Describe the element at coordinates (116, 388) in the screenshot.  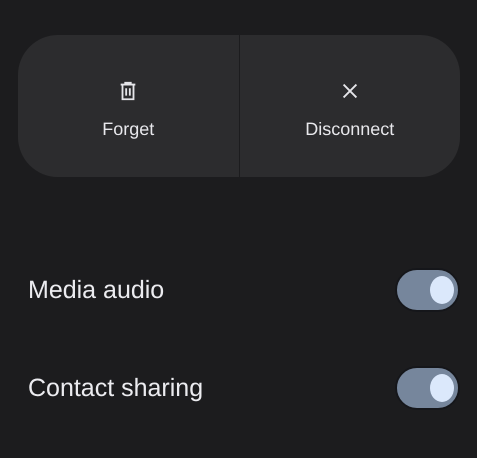
I see `setting-label: Contact sharing` at that location.